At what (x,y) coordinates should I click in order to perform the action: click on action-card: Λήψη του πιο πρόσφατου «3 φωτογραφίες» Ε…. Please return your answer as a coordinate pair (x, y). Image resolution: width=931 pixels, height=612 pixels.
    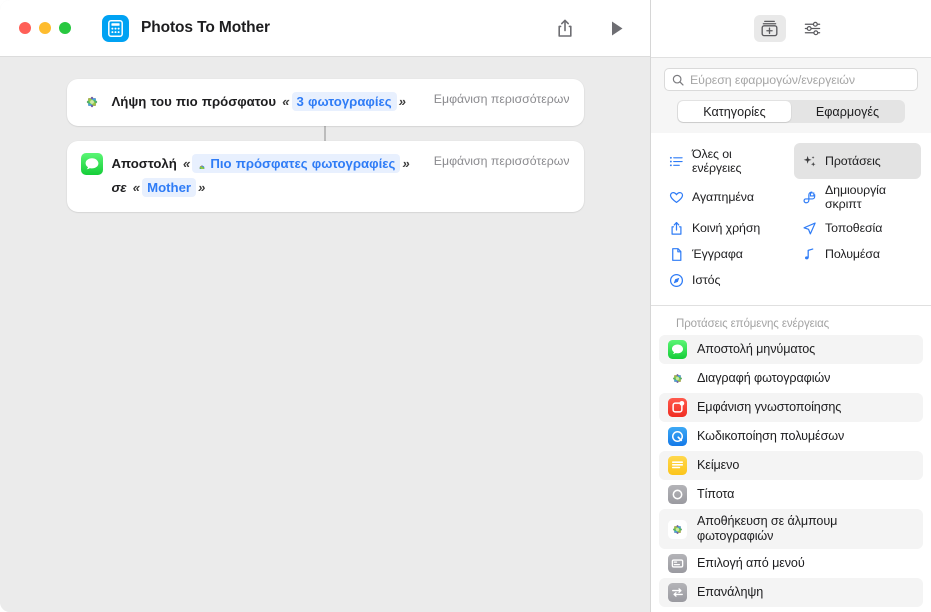
    Looking at the image, I should click on (325, 102).